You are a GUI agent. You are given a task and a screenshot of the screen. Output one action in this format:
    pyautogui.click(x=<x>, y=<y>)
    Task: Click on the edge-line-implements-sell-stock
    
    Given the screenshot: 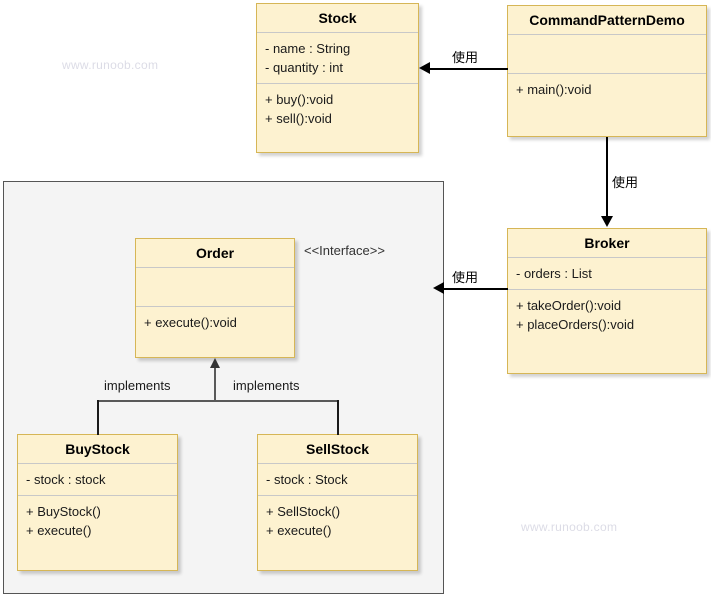 What is the action you would take?
    pyautogui.click(x=338, y=417)
    